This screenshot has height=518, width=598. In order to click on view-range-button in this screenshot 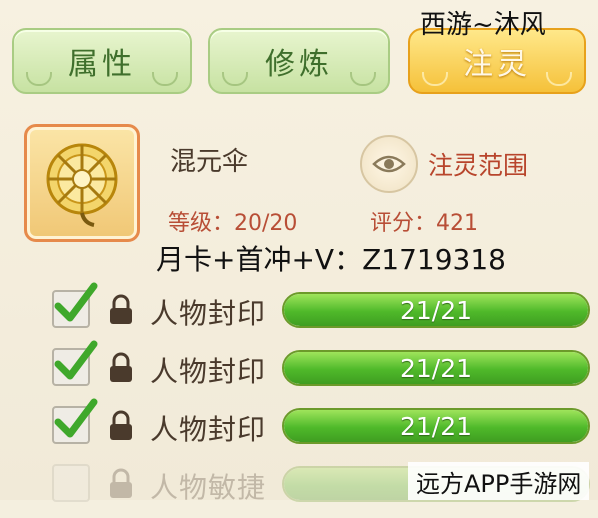, I will do `click(389, 164)`.